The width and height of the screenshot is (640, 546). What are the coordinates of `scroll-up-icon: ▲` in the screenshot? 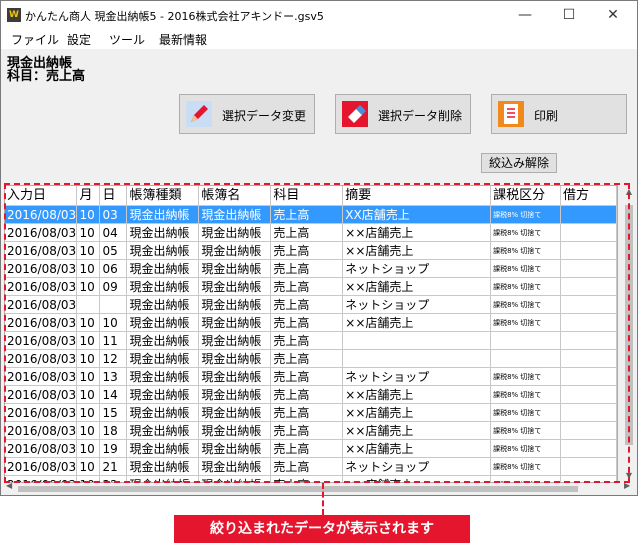 It's located at (629, 191).